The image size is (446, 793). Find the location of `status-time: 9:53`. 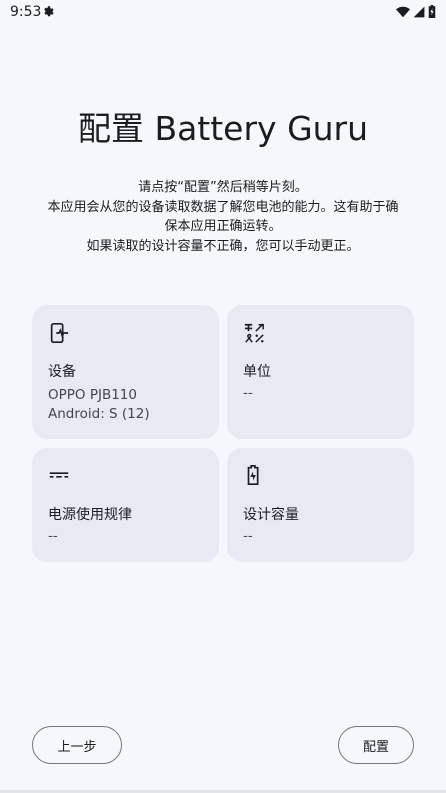

status-time: 9:53 is located at coordinates (26, 12).